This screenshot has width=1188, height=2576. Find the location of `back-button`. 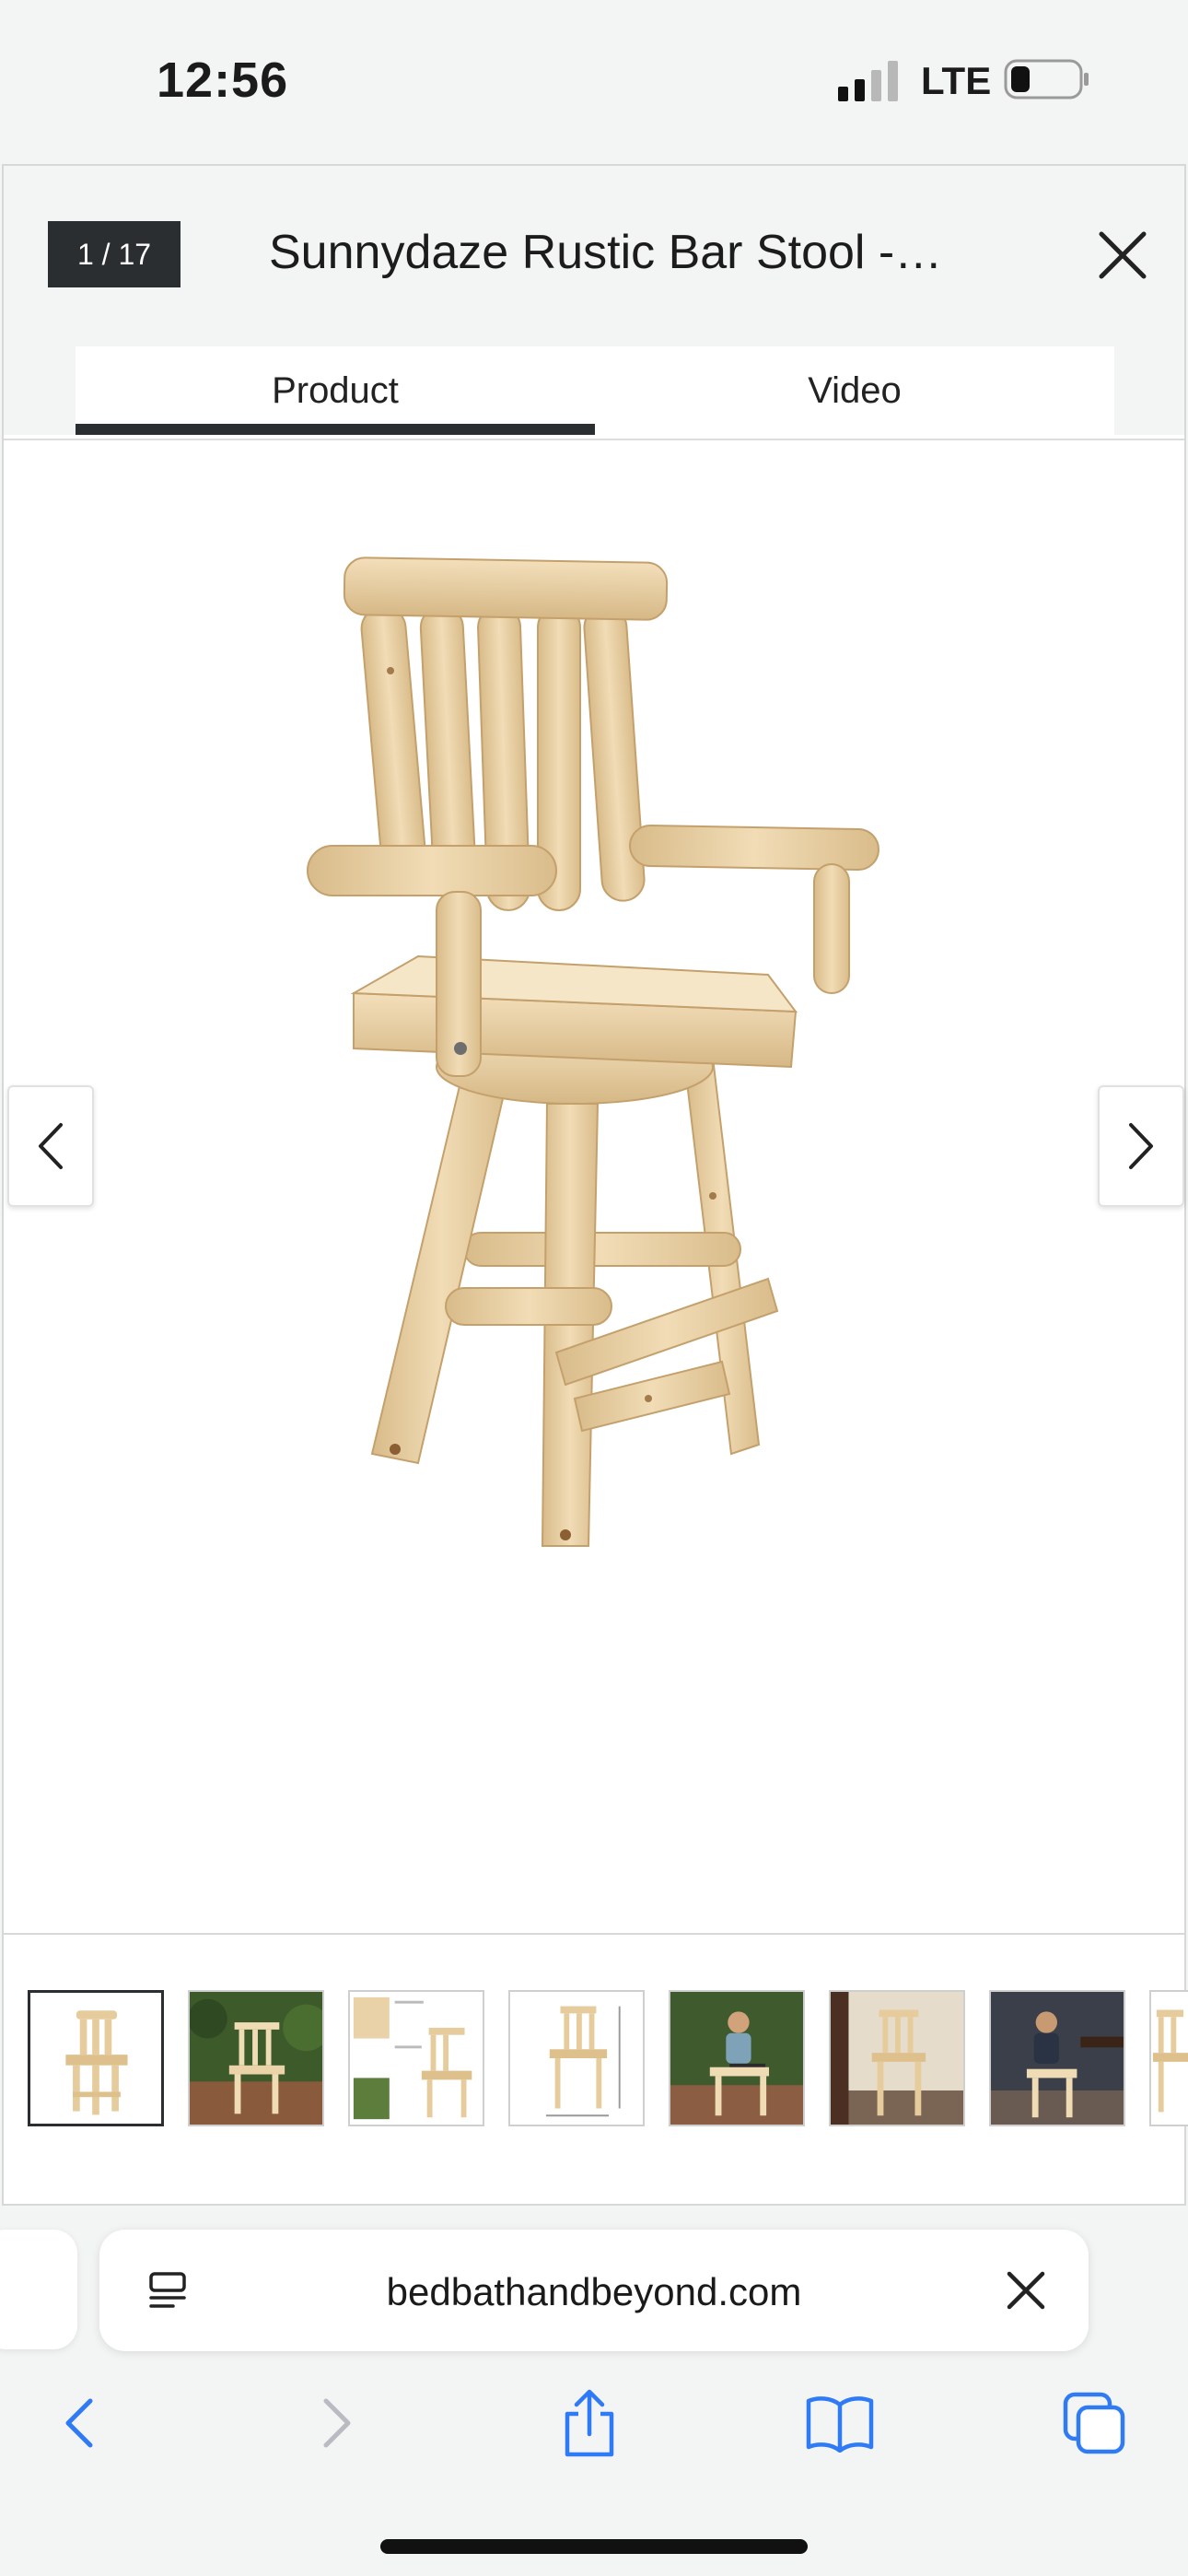

back-button is located at coordinates (79, 2423).